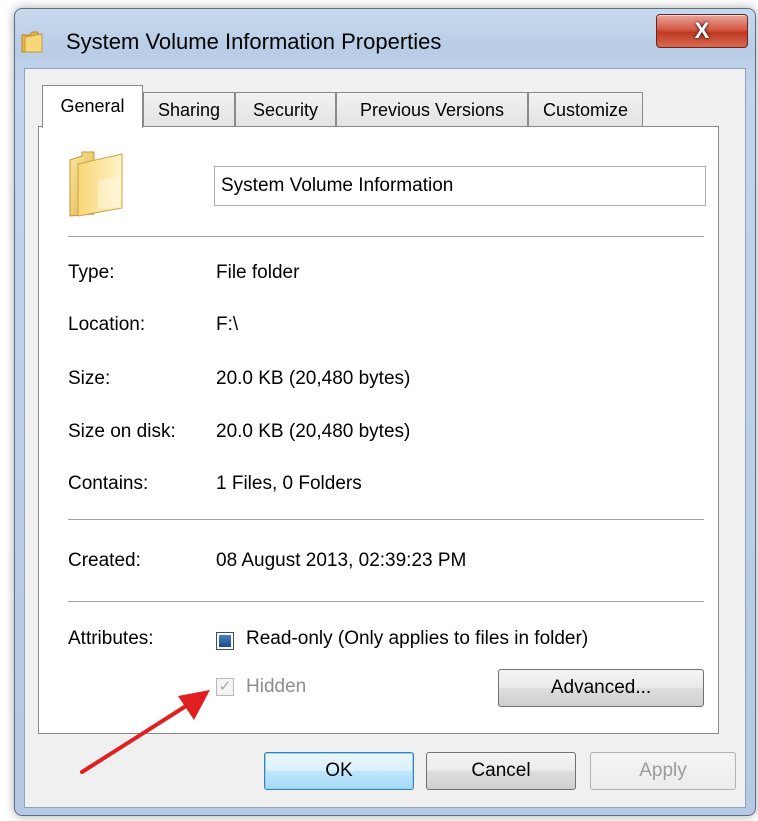  What do you see at coordinates (663, 771) in the screenshot?
I see `apply-button: Apply` at bounding box center [663, 771].